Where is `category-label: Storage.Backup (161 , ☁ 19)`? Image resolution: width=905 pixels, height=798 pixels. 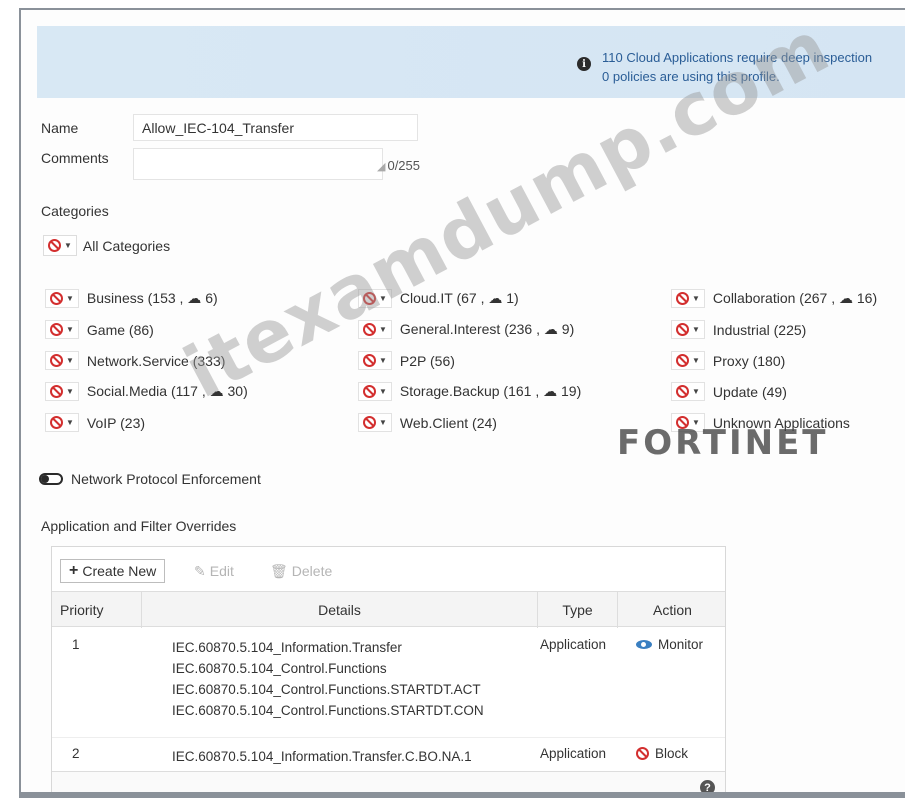 category-label: Storage.Backup (161 , ☁ 19) is located at coordinates (490, 391).